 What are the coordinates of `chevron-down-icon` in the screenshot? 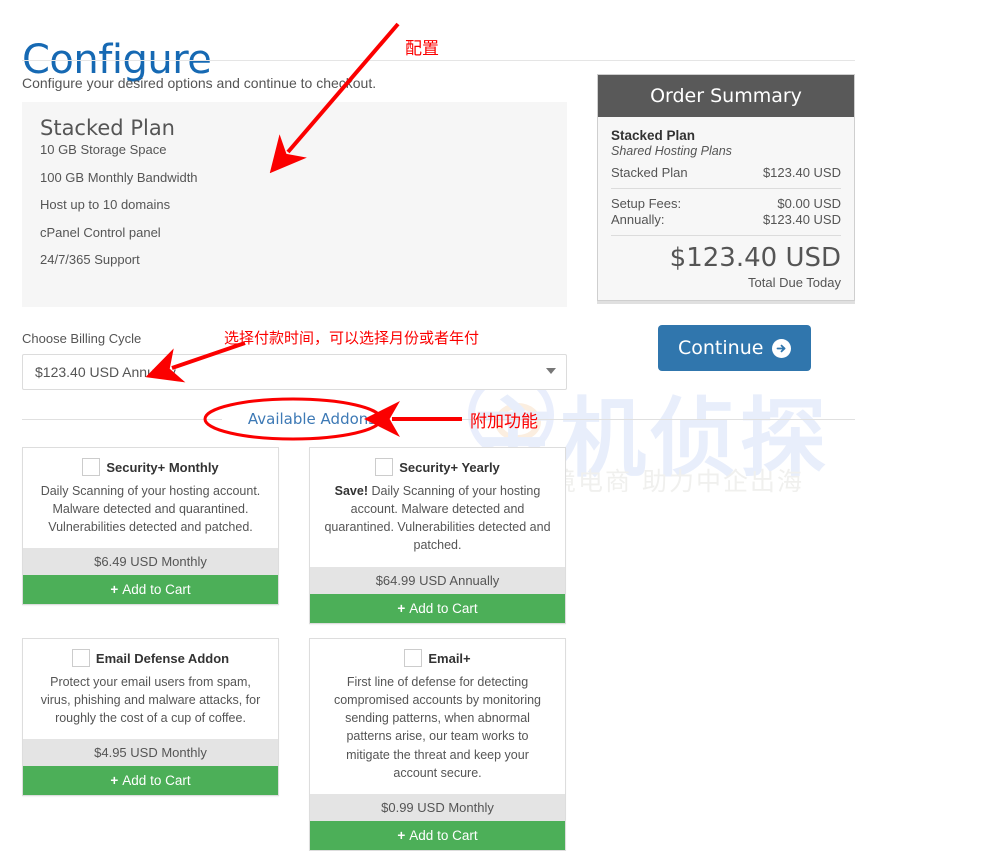 It's located at (551, 371).